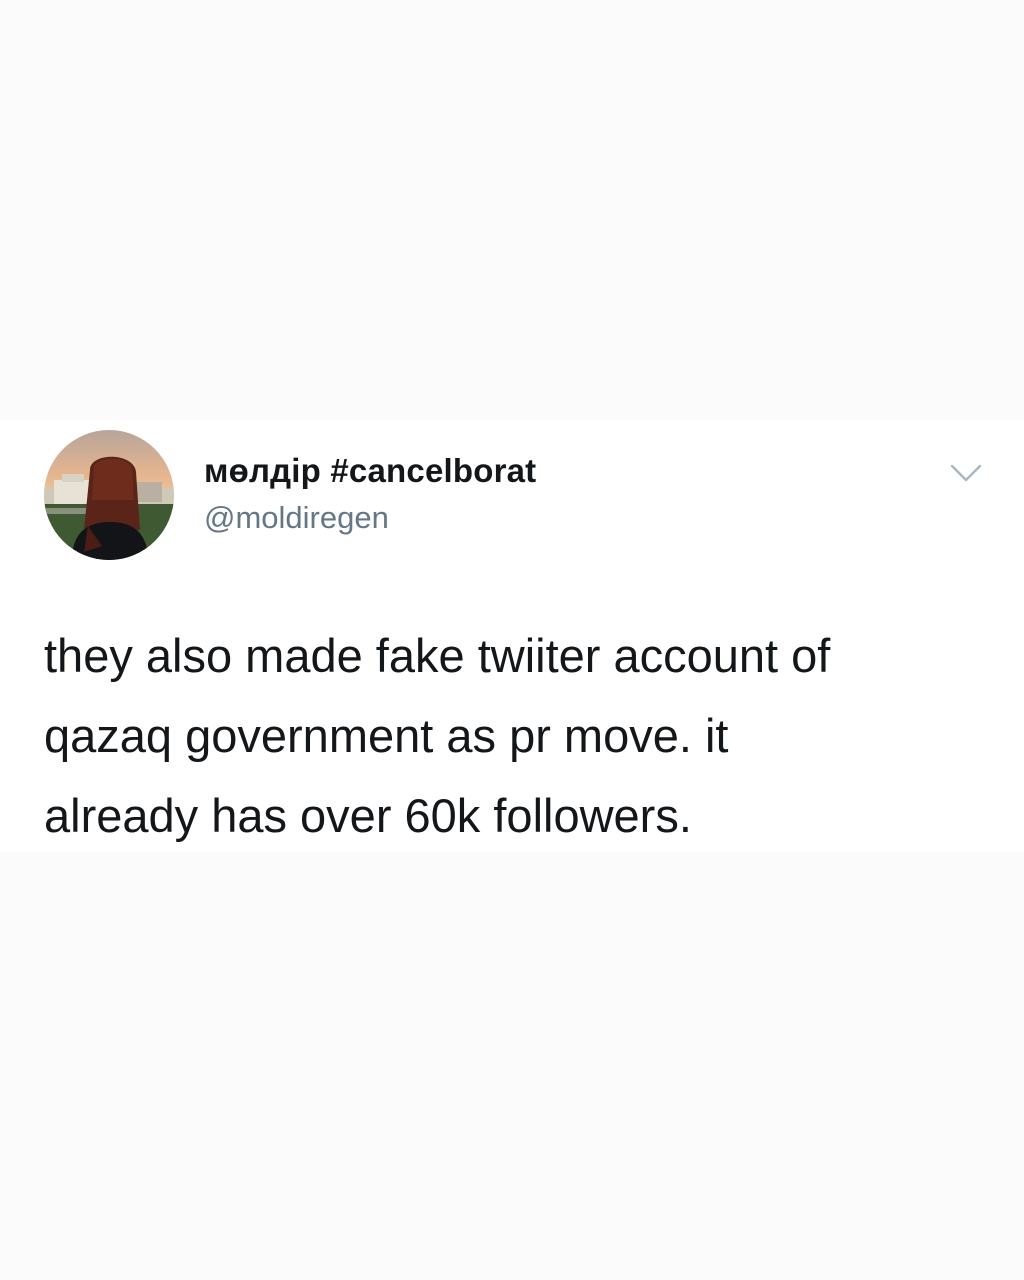  Describe the element at coordinates (370, 471) in the screenshot. I see `display-name: мөлдір #cancelborat` at that location.